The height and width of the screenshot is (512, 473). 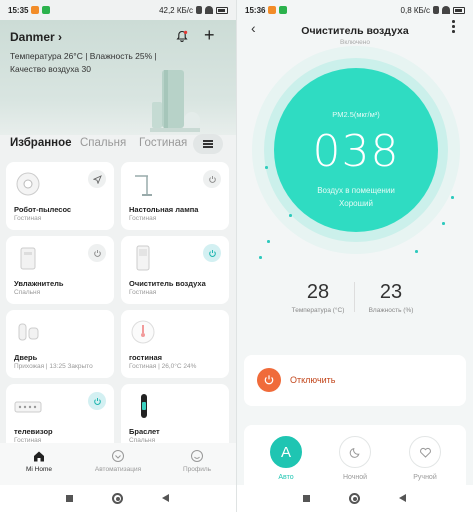 I want to click on menu-icon, so click(x=208, y=144).